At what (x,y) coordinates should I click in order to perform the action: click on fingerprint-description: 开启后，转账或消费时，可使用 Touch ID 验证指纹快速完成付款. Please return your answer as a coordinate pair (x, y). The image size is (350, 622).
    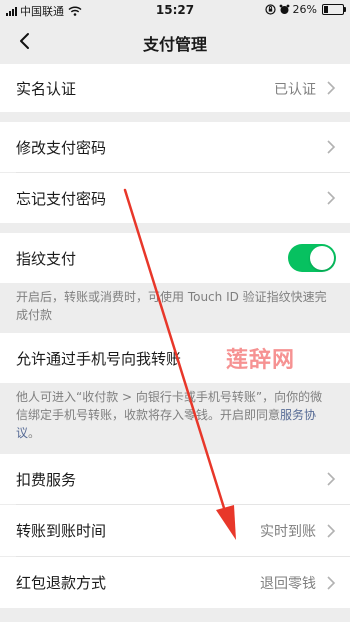
    Looking at the image, I should click on (171, 306).